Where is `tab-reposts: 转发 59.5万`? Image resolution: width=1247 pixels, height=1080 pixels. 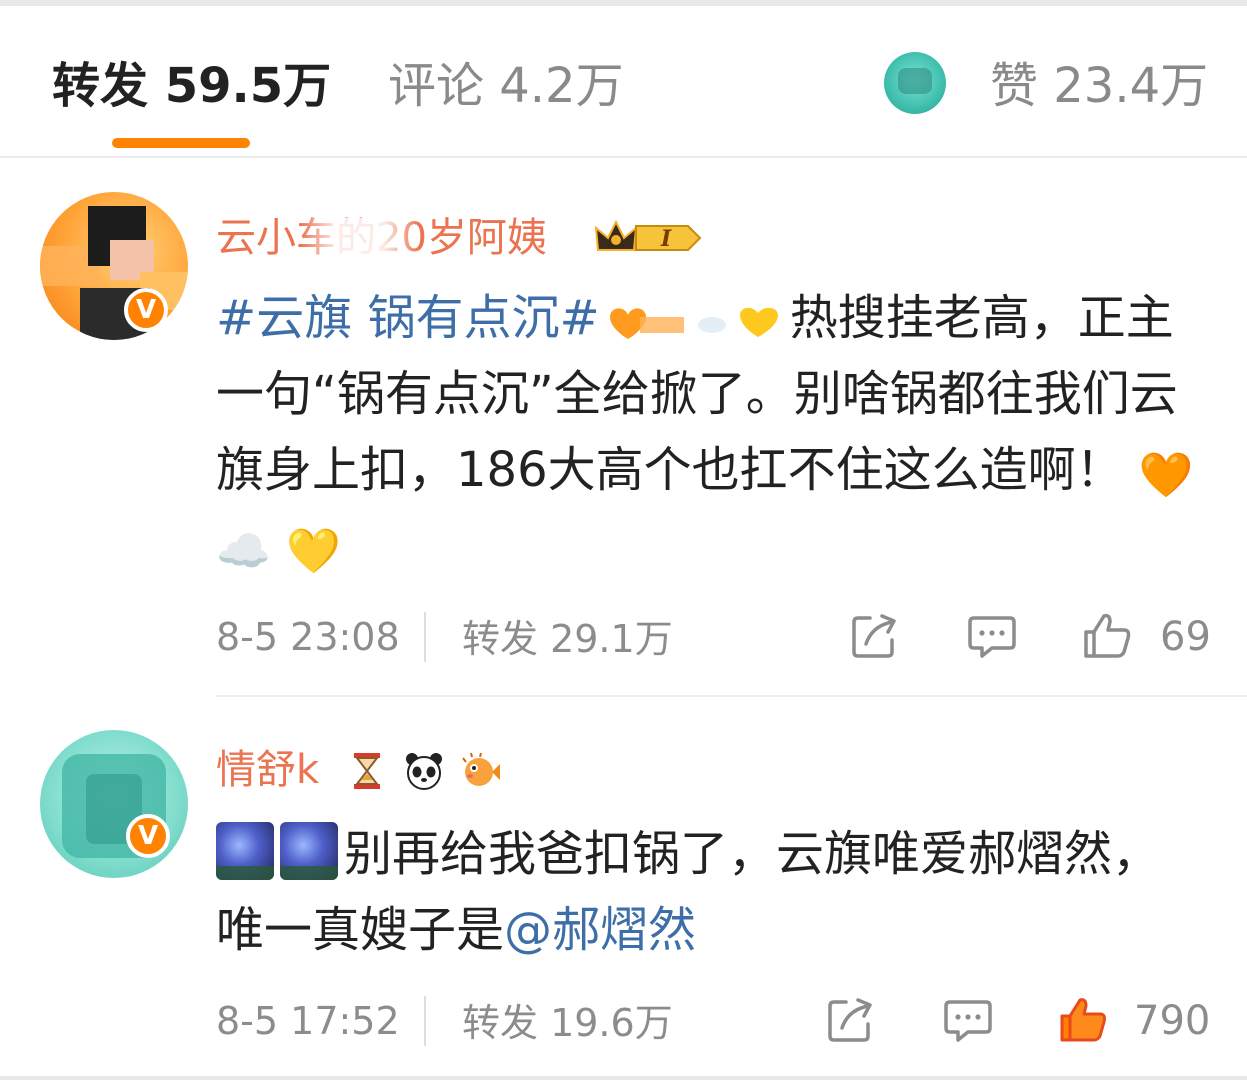
tab-reposts: 转发 59.5万 is located at coordinates (191, 86).